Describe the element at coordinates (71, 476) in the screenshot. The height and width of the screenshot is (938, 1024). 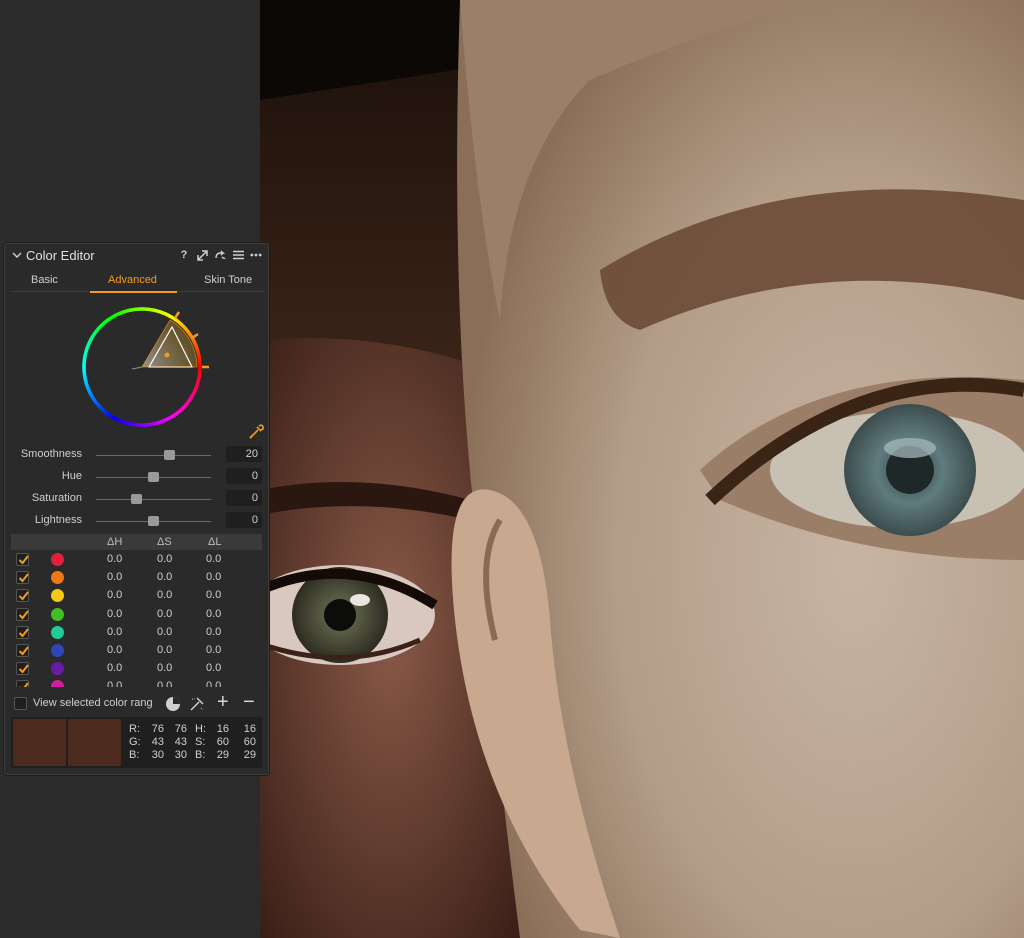
I see `slider-label: Hue` at that location.